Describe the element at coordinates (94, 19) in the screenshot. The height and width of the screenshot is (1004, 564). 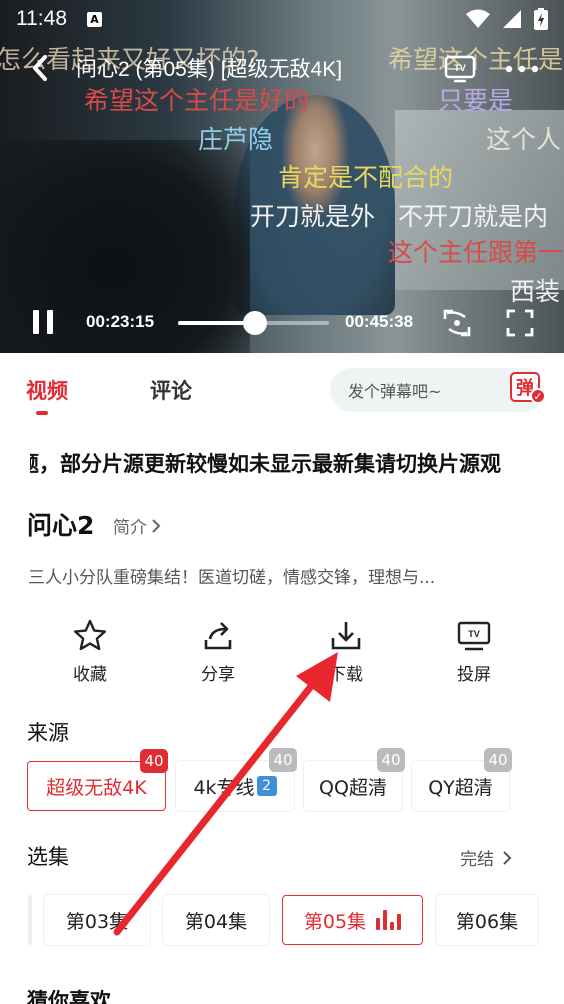
I see `notification-icon: A` at that location.